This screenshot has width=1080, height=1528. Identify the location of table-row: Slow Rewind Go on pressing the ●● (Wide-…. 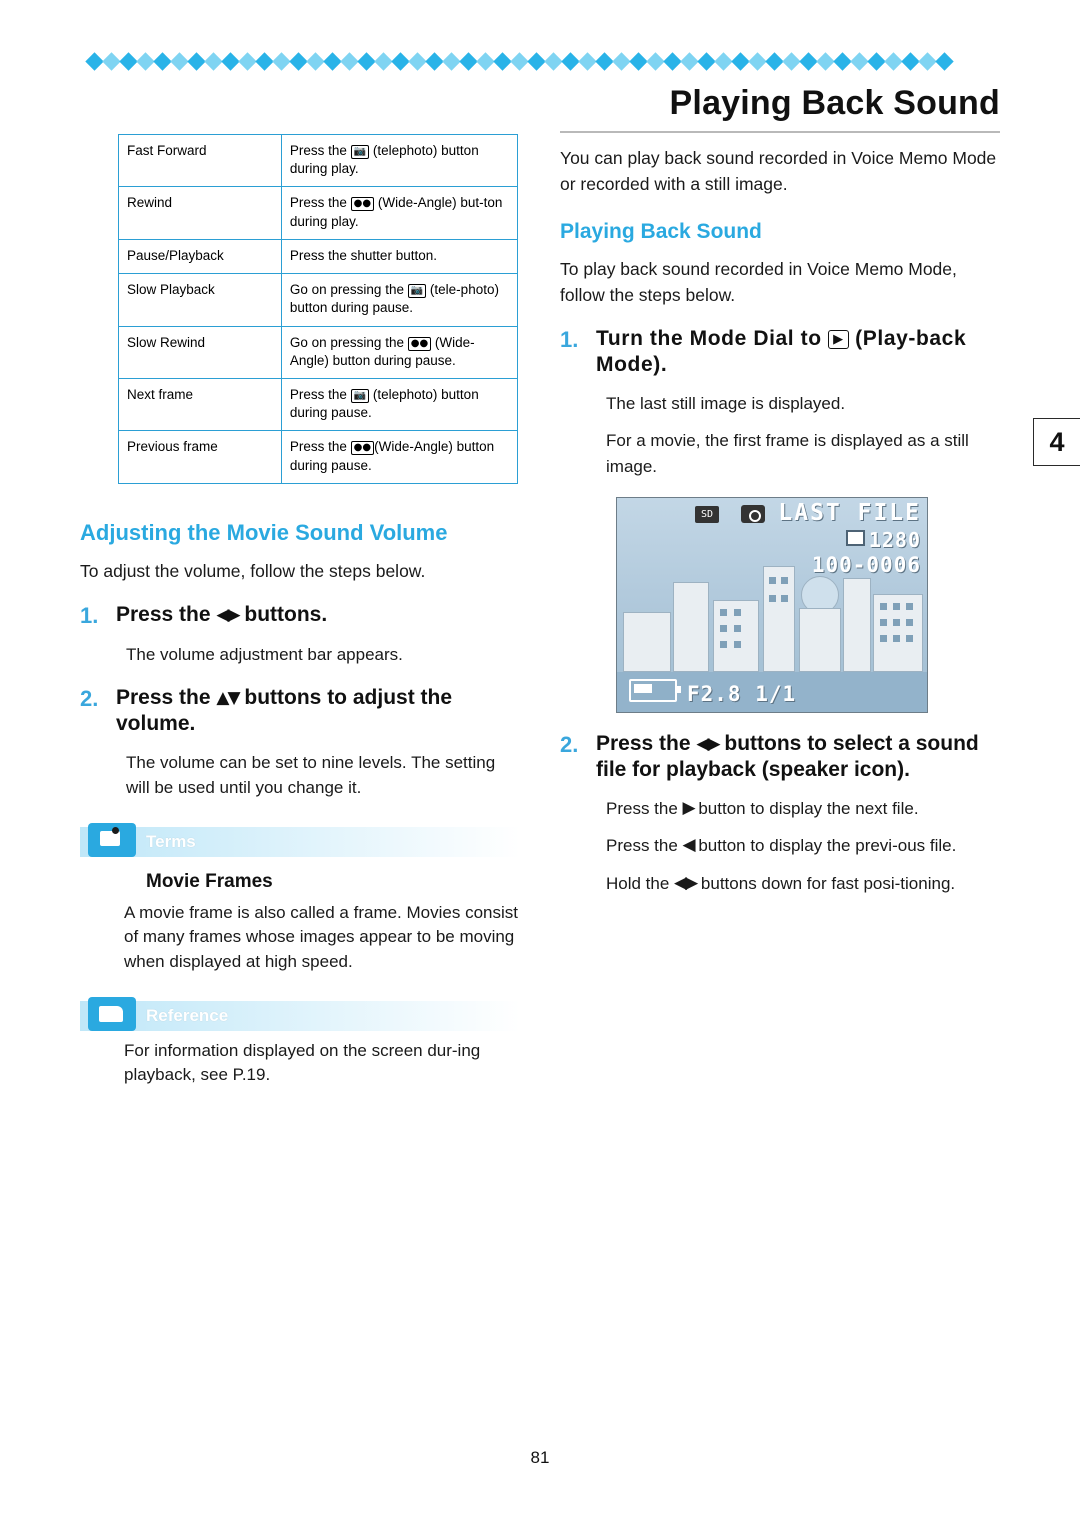
(318, 352).